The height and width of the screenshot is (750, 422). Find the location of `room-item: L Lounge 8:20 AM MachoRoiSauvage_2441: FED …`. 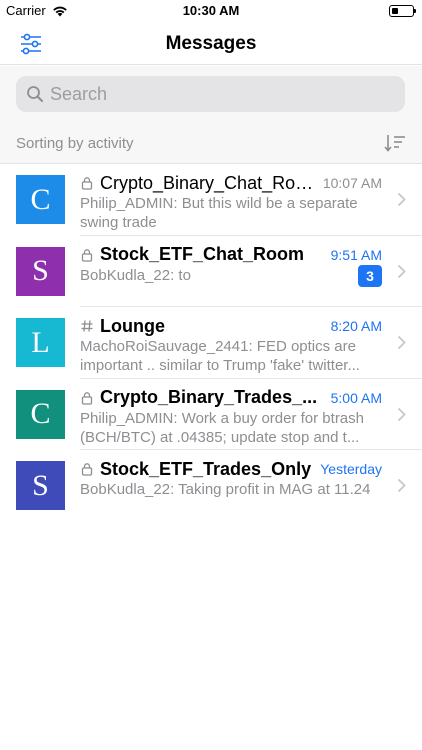

room-item: L Lounge 8:20 AM MachoRoiSauvage_2441: FED … is located at coordinates (211, 343).